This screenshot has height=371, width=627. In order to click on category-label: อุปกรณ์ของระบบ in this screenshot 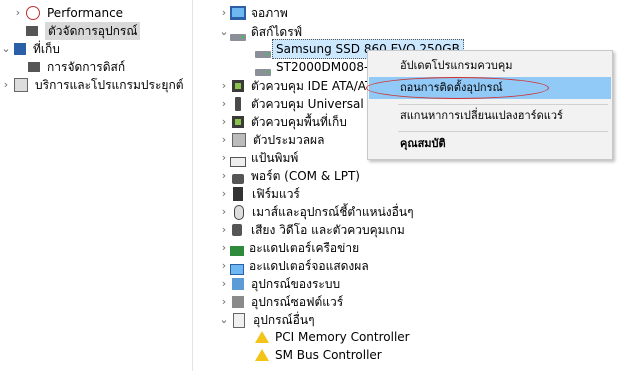, I will do `click(296, 284)`.